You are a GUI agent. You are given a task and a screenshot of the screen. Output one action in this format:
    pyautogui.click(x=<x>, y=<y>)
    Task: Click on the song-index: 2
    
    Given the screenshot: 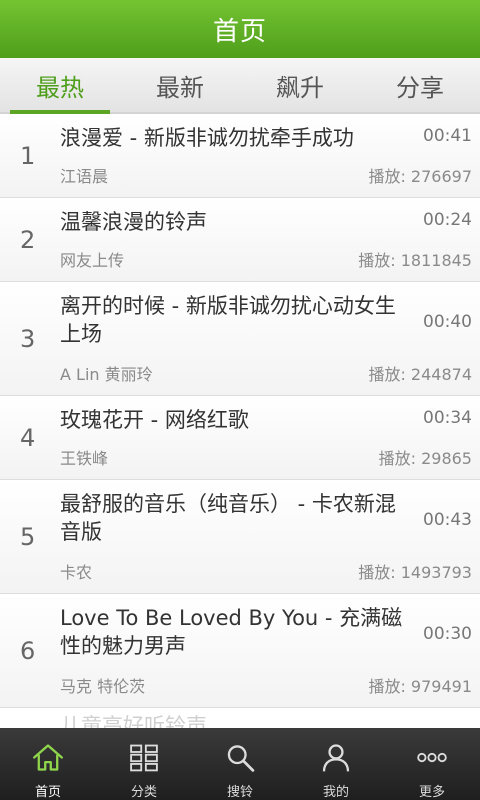 What is the action you would take?
    pyautogui.click(x=28, y=239)
    